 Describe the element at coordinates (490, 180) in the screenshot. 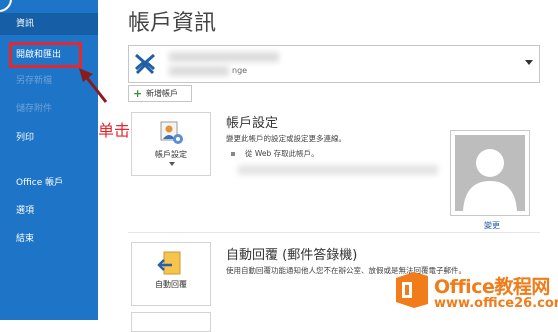

I see `person-icon` at that location.